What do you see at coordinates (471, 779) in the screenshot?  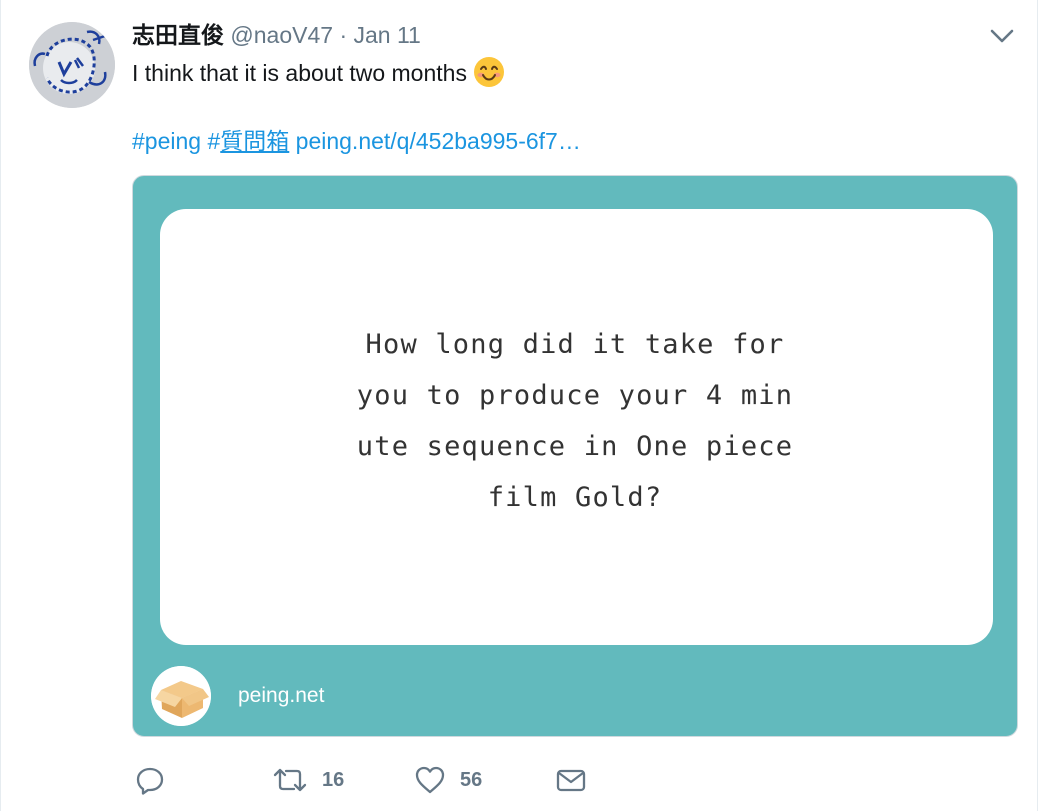 I see `like-count: 56` at bounding box center [471, 779].